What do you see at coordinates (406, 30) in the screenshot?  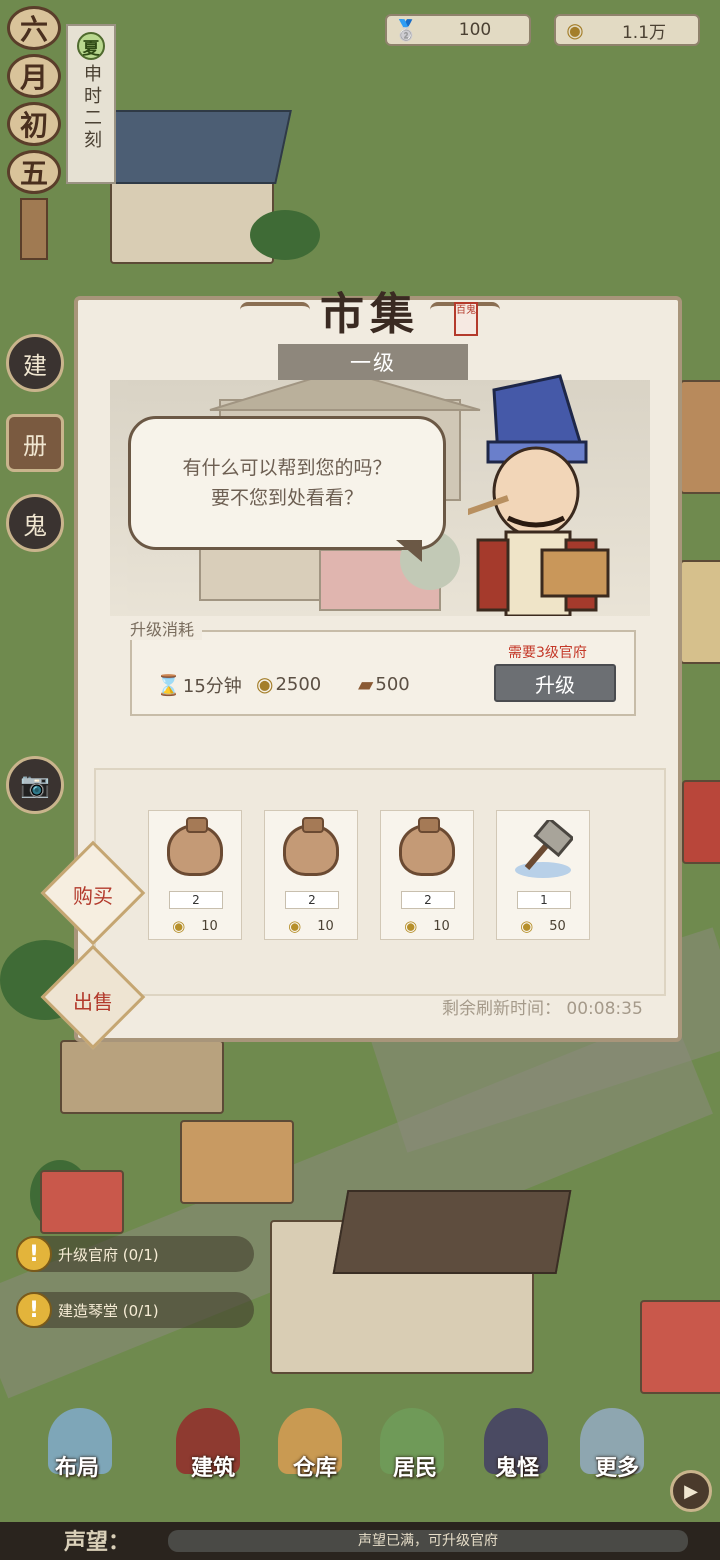 I see `silver-ingot-icon: 🥈` at bounding box center [406, 30].